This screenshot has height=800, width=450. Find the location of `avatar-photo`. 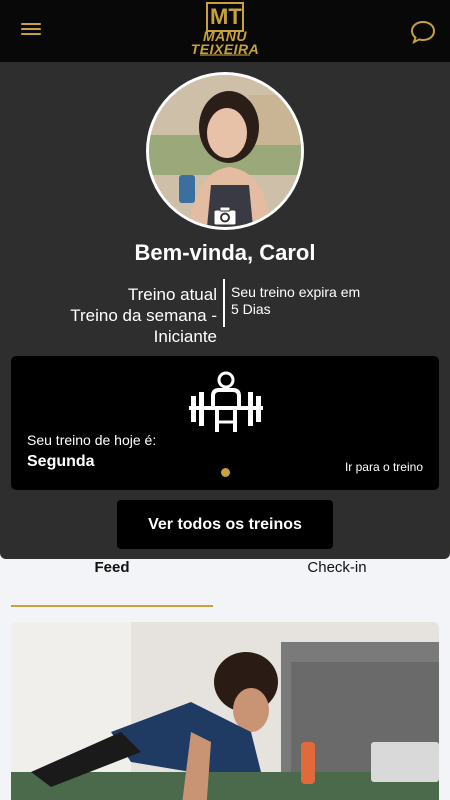

avatar-photo is located at coordinates (225, 151).